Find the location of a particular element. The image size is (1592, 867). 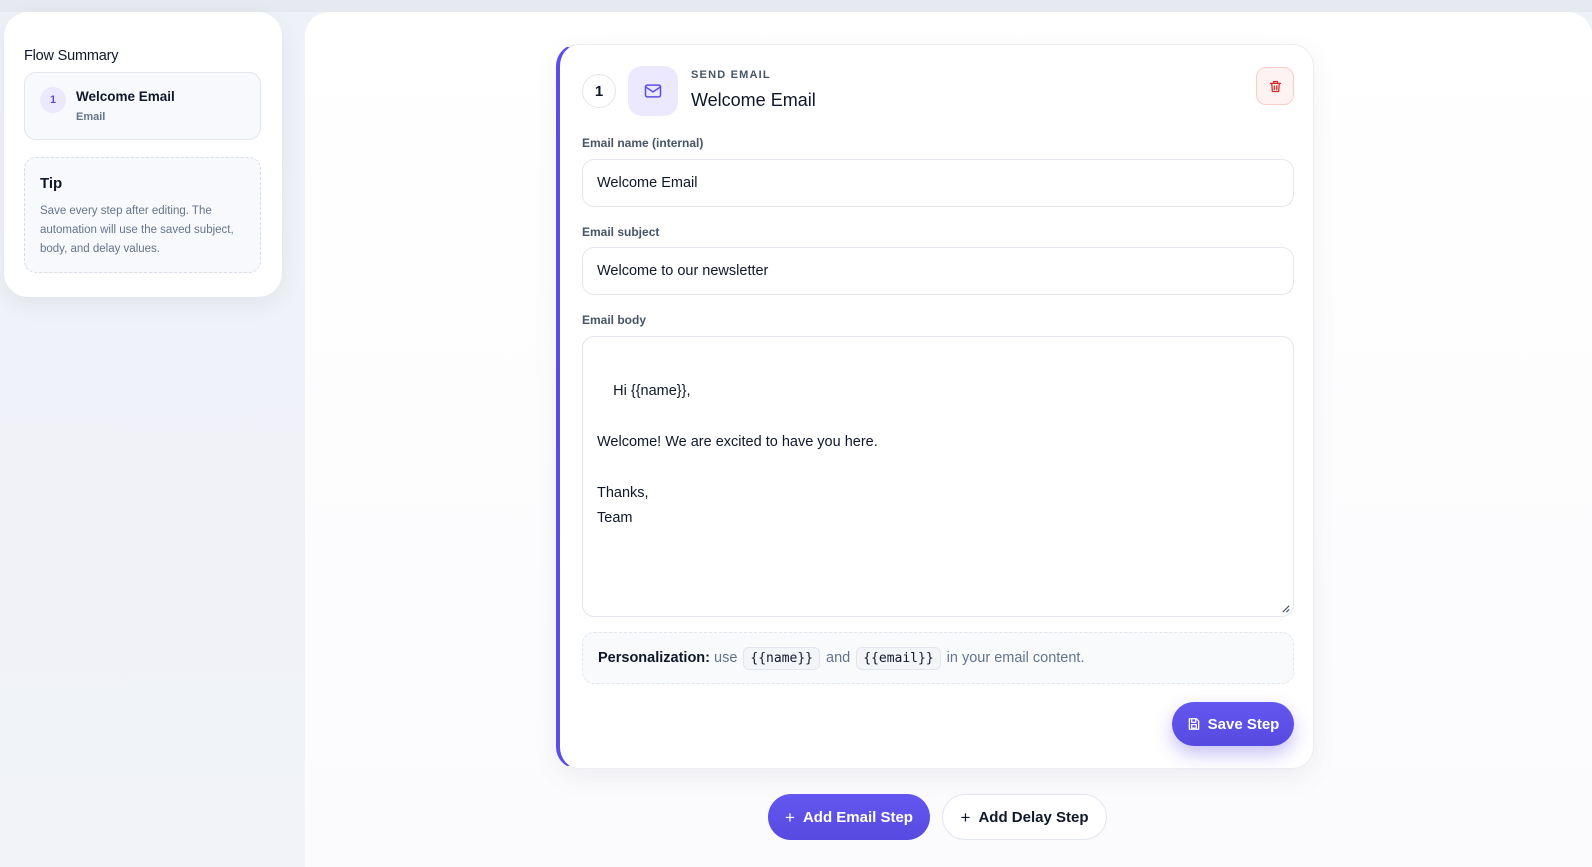

step-title: Welcome Email is located at coordinates (753, 100).